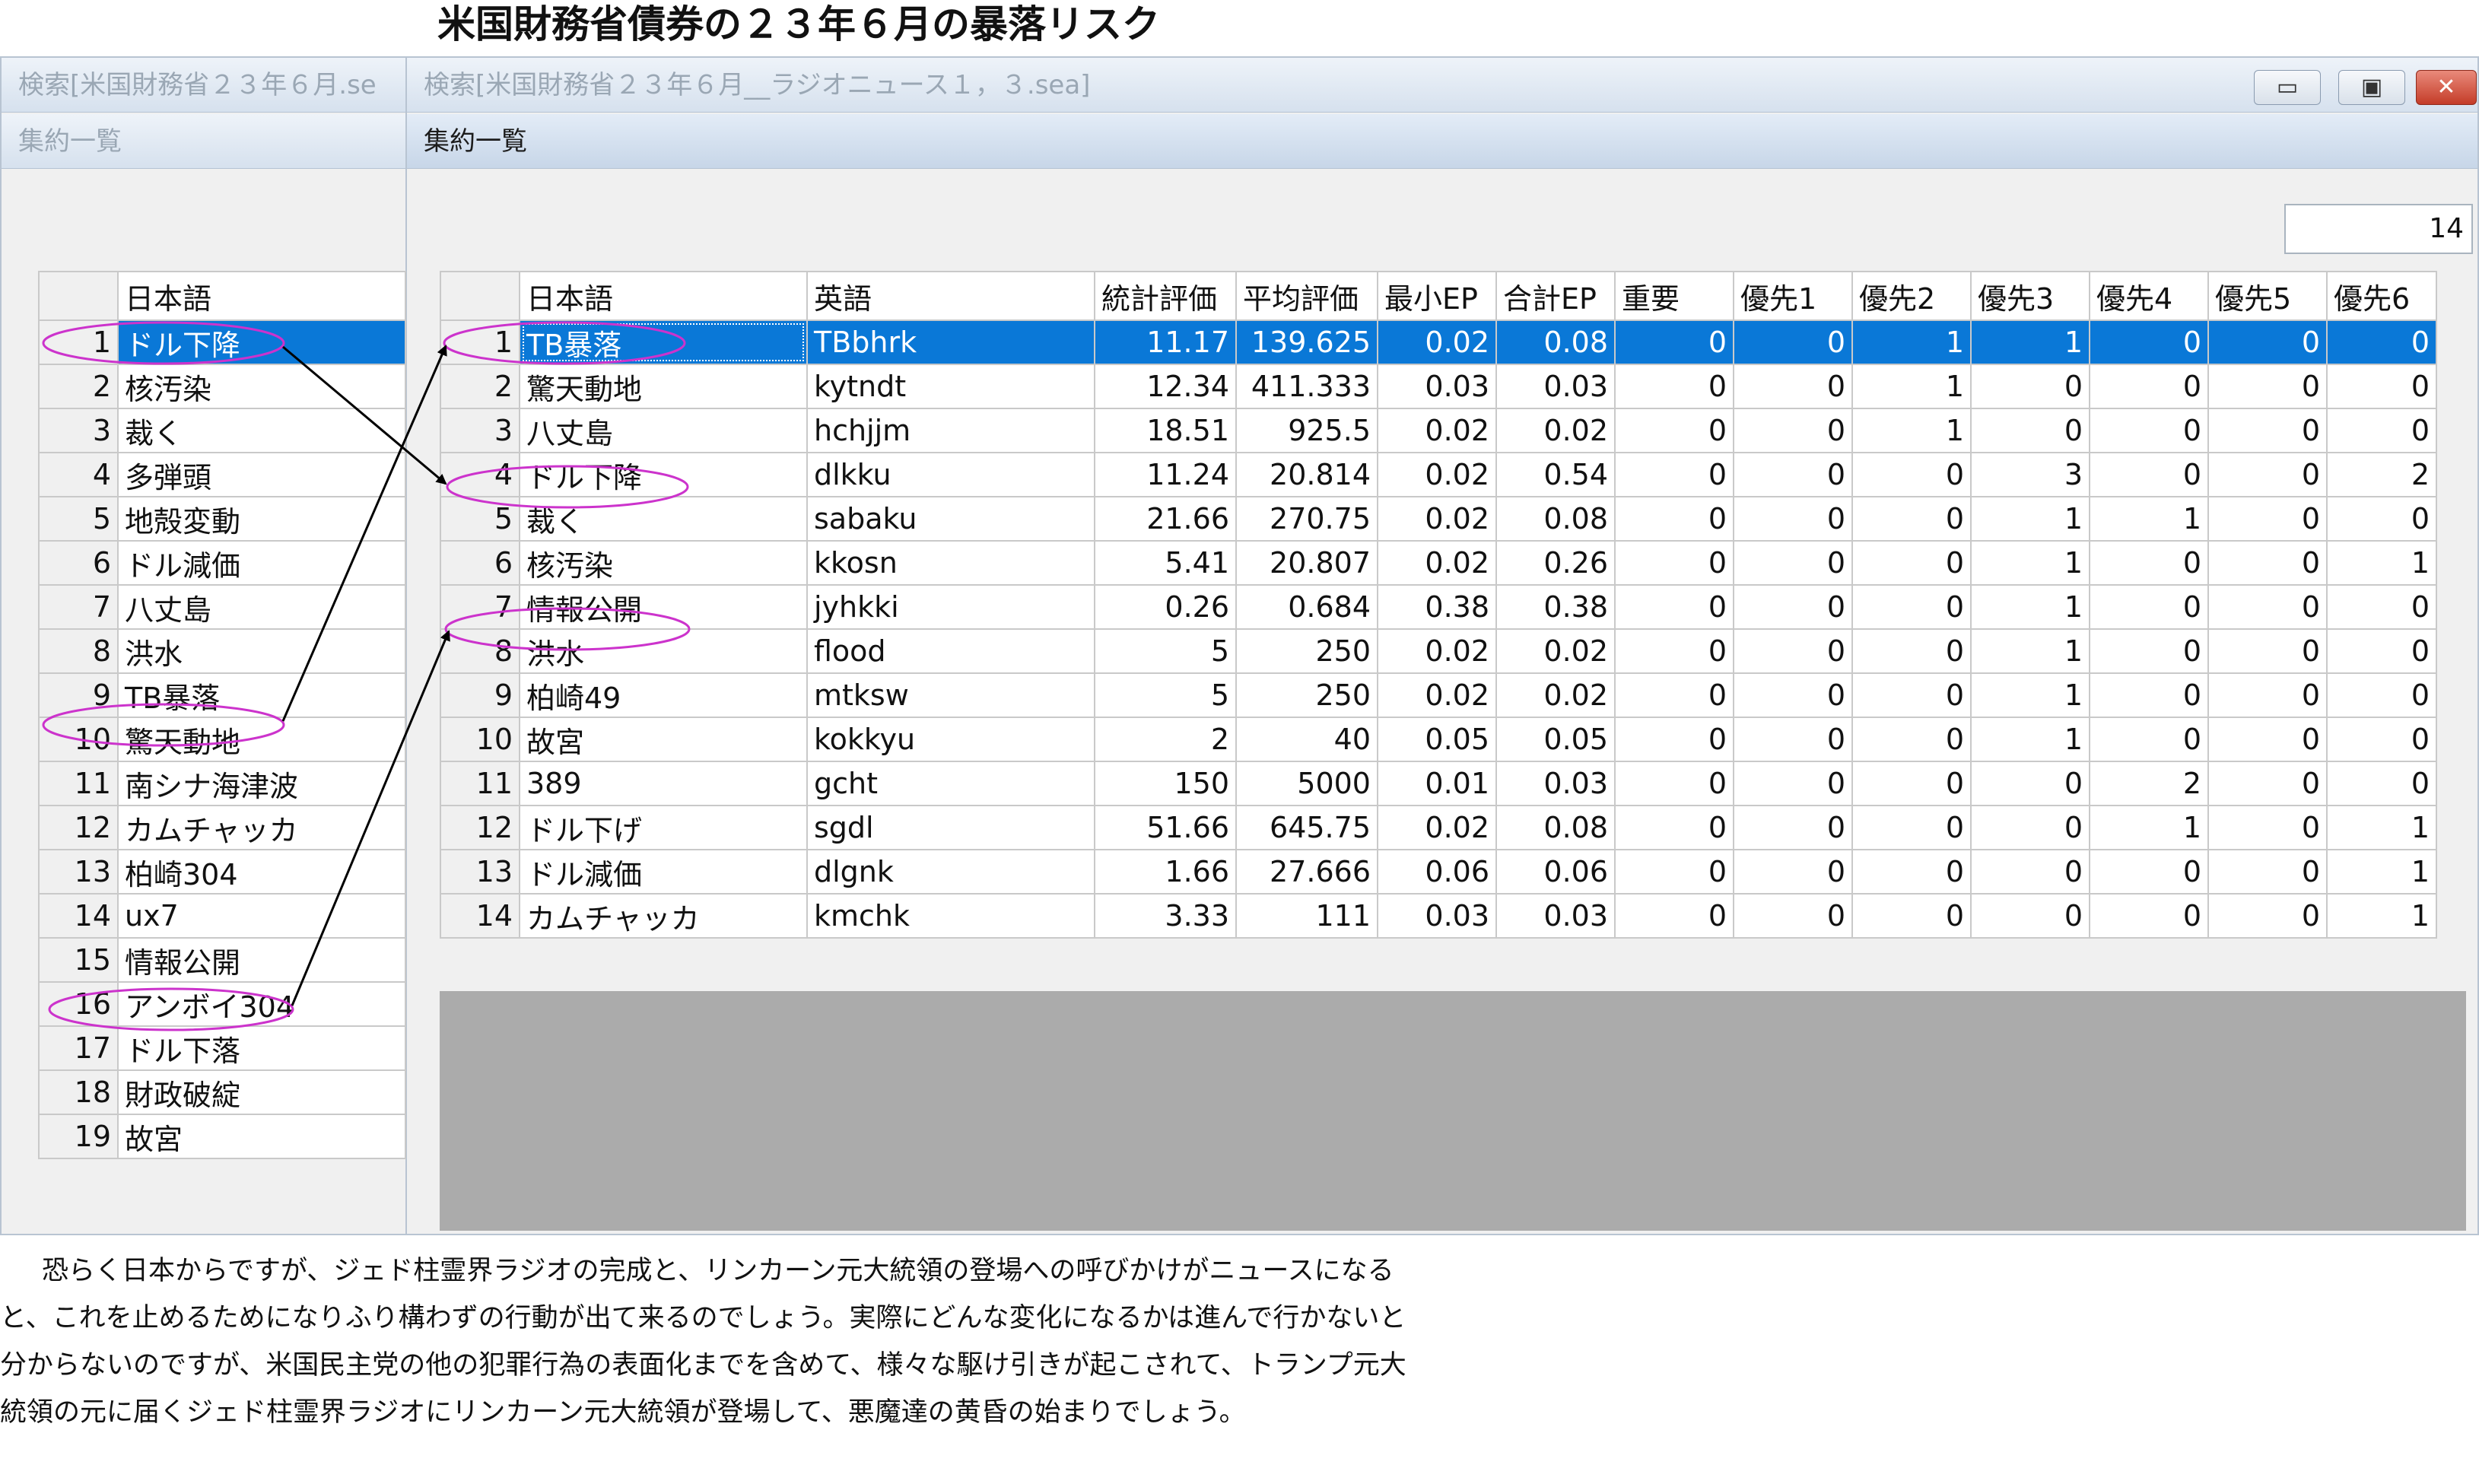 This screenshot has height=1484, width=2479. I want to click on arrow-information-disclosure, so click(370, 818).